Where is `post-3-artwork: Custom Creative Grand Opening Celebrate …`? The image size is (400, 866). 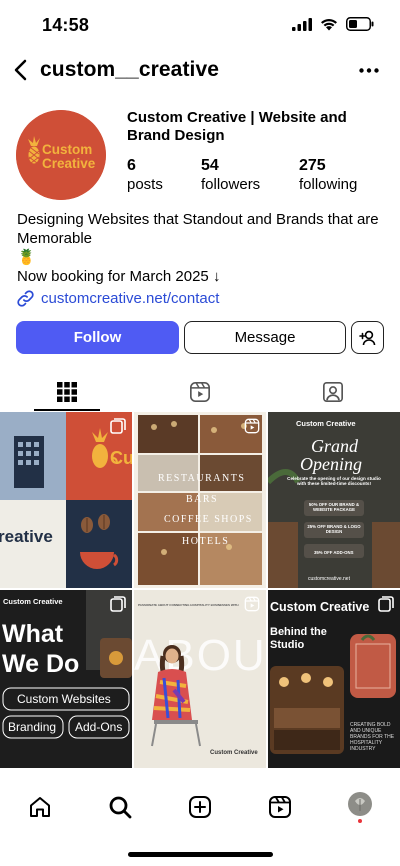
post-3-artwork: Custom Creative Grand Opening Celebrate … is located at coordinates (334, 500).